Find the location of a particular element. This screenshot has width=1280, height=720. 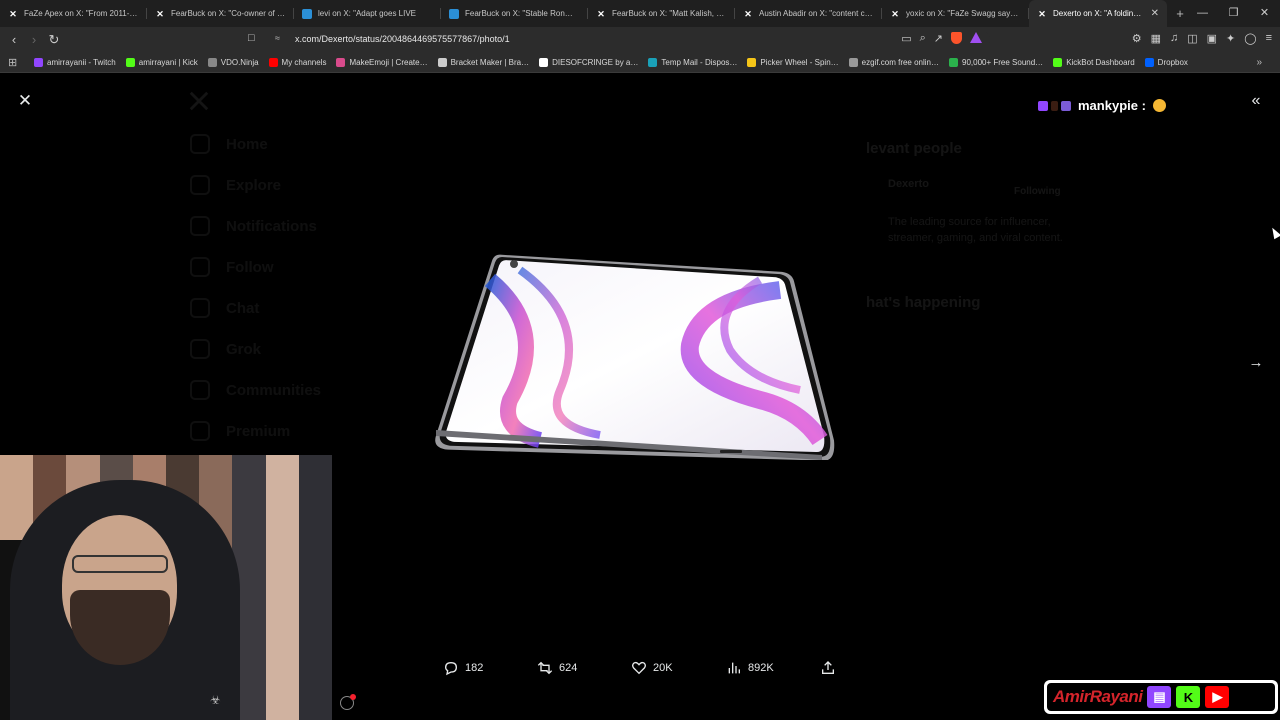

share-icon: ↗ is located at coordinates (938, 38).